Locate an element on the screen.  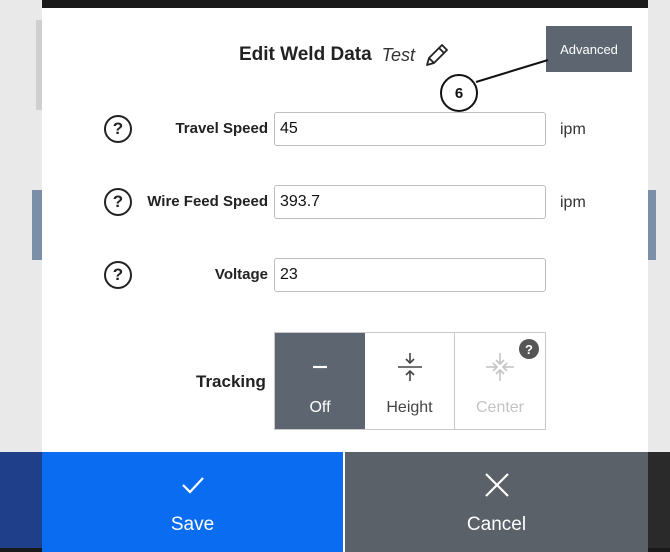
weld-name: Test is located at coordinates (398, 54).